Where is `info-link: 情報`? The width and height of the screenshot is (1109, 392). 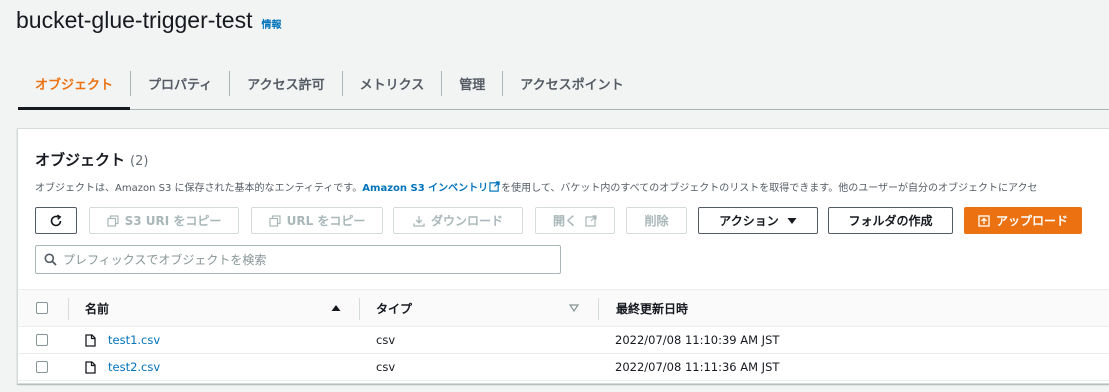 info-link: 情報 is located at coordinates (272, 23).